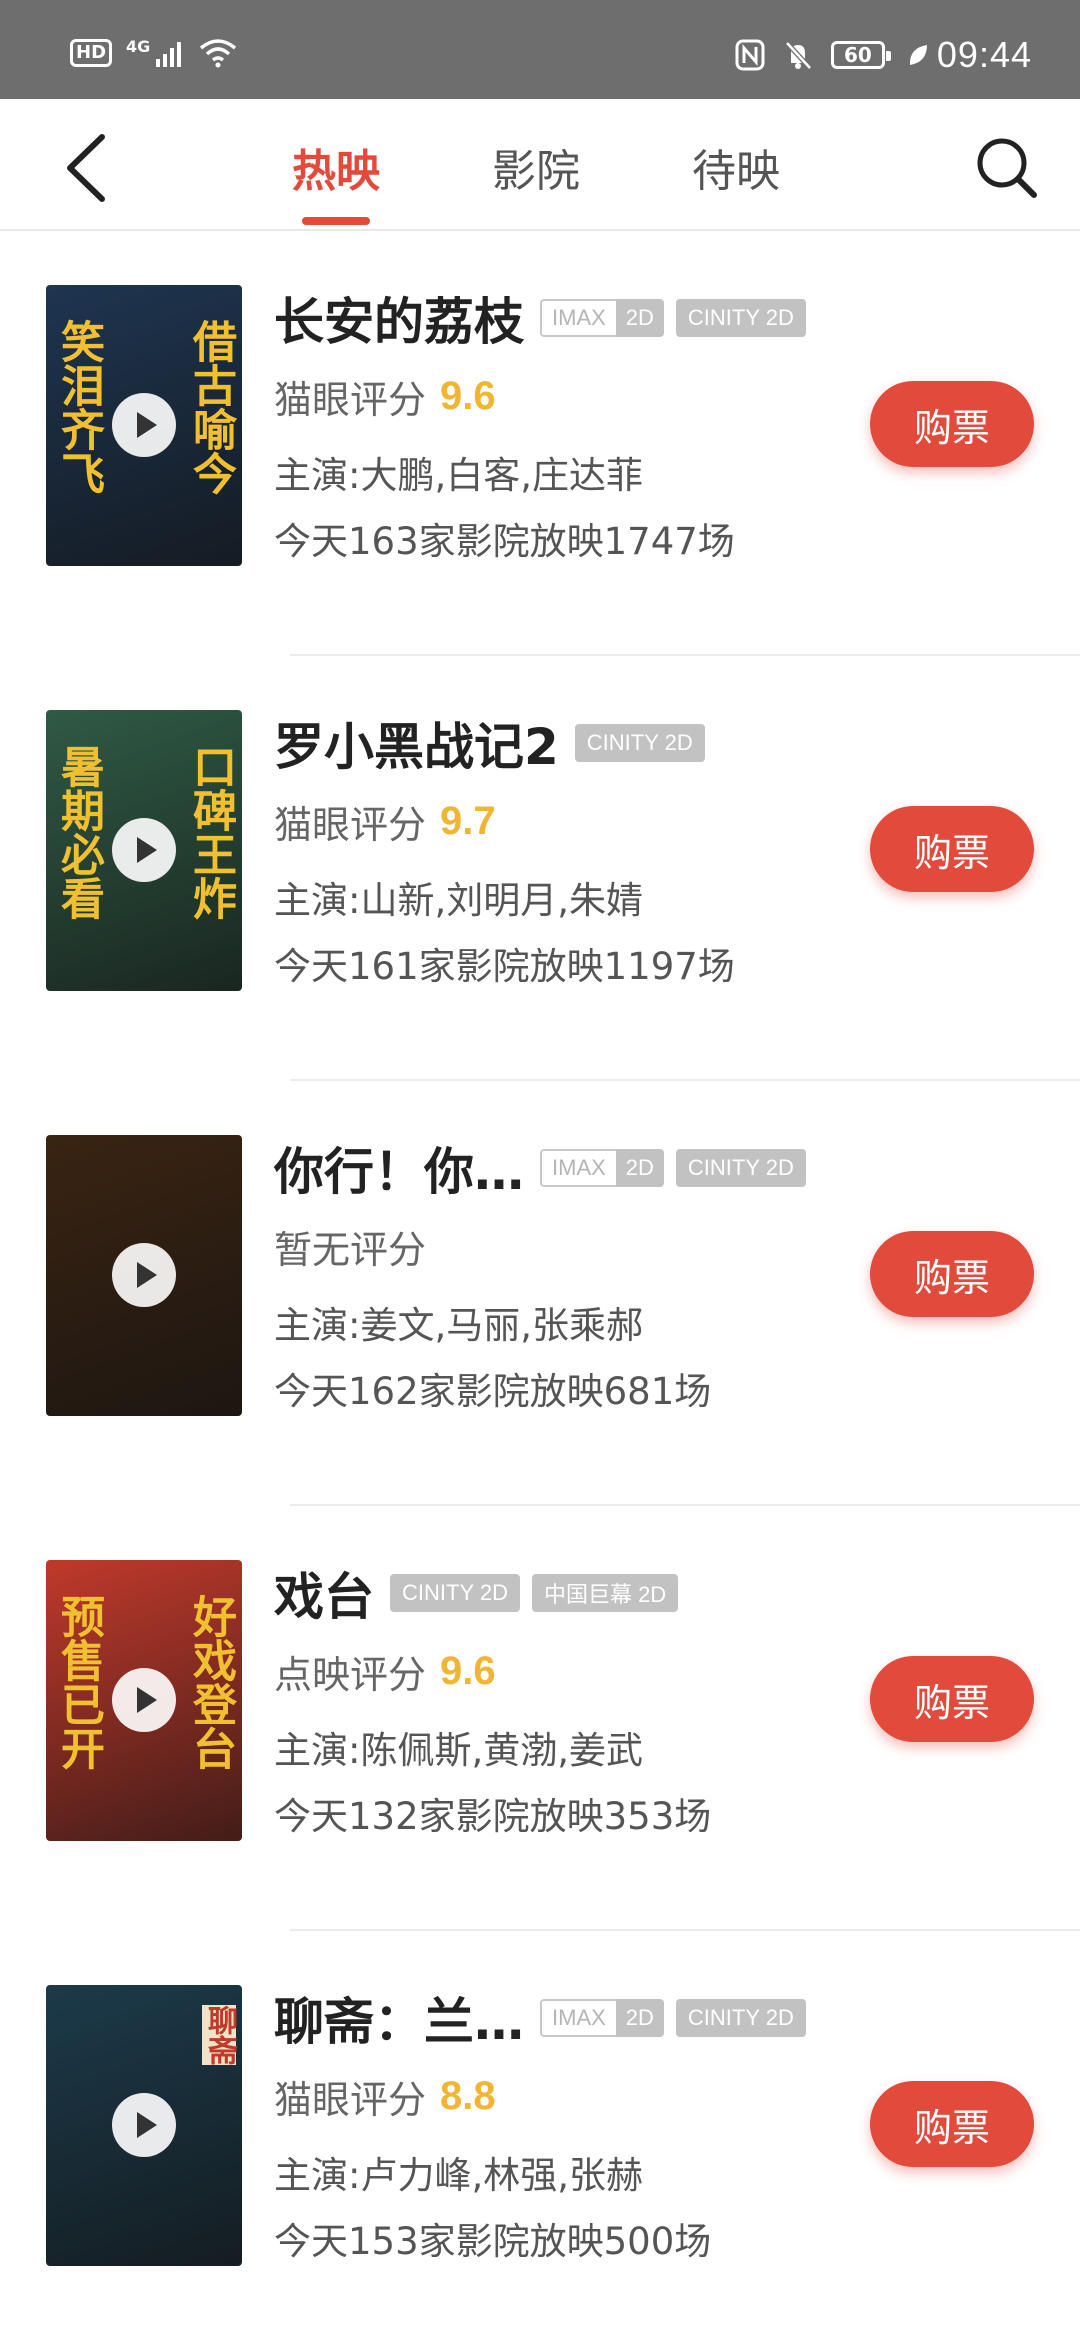 The width and height of the screenshot is (1080, 2340). I want to click on tab-coming-soon: 待映, so click(736, 179).